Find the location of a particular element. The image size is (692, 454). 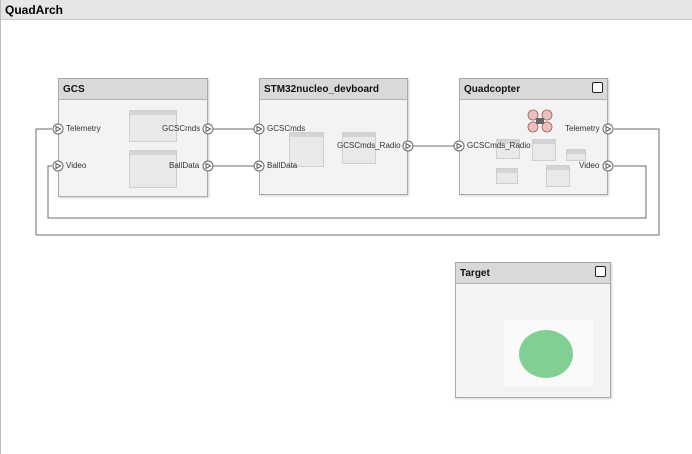

quad-telemetry-label: Telemetry is located at coordinates (582, 128).